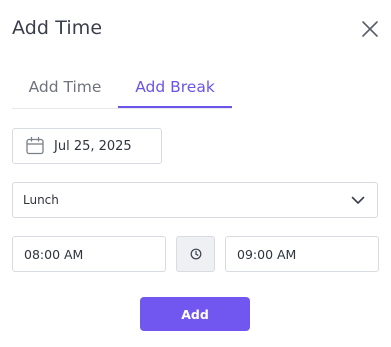  Describe the element at coordinates (89, 254) in the screenshot. I see `start-time-input: 08:00 AM` at that location.